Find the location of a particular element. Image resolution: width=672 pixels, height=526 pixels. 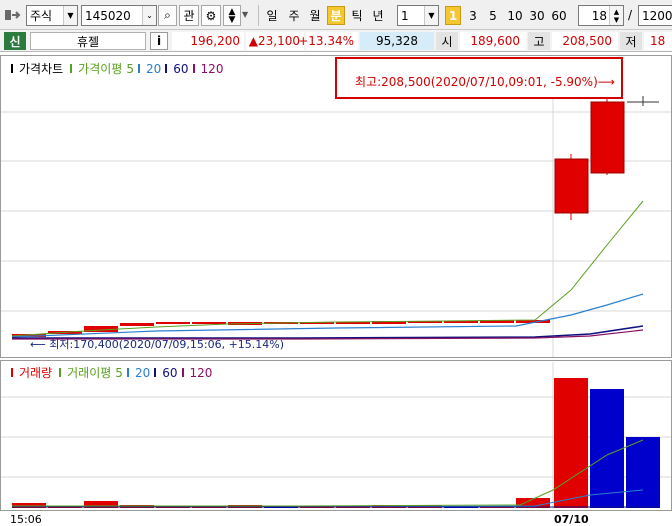

volume-ma-20: 20 is located at coordinates (142, 372).